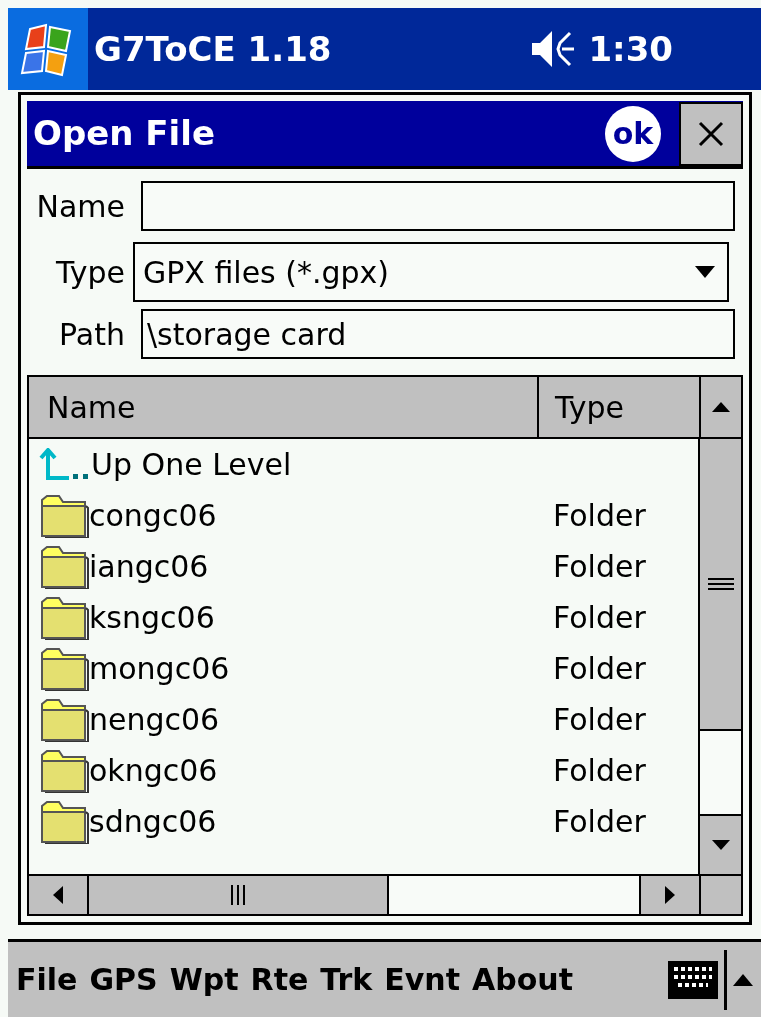  I want to click on menu-item: About, so click(522, 979).